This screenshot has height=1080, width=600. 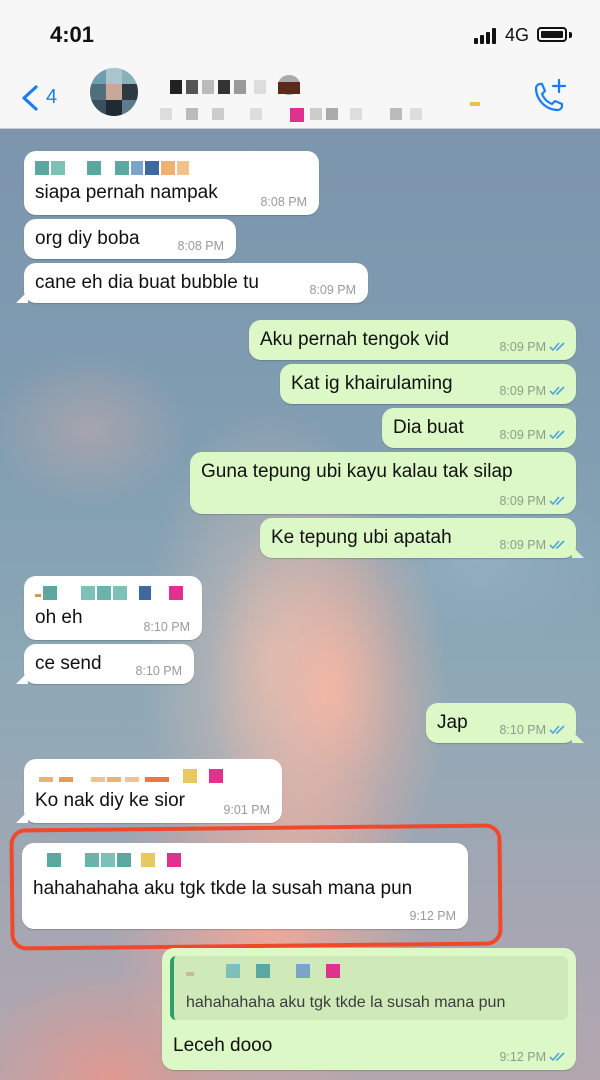 I want to click on add-call-button, so click(x=550, y=98).